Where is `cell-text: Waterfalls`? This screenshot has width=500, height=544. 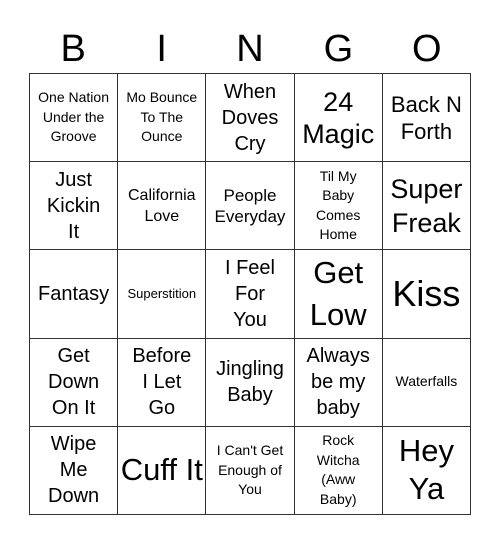
cell-text: Waterfalls is located at coordinates (426, 381).